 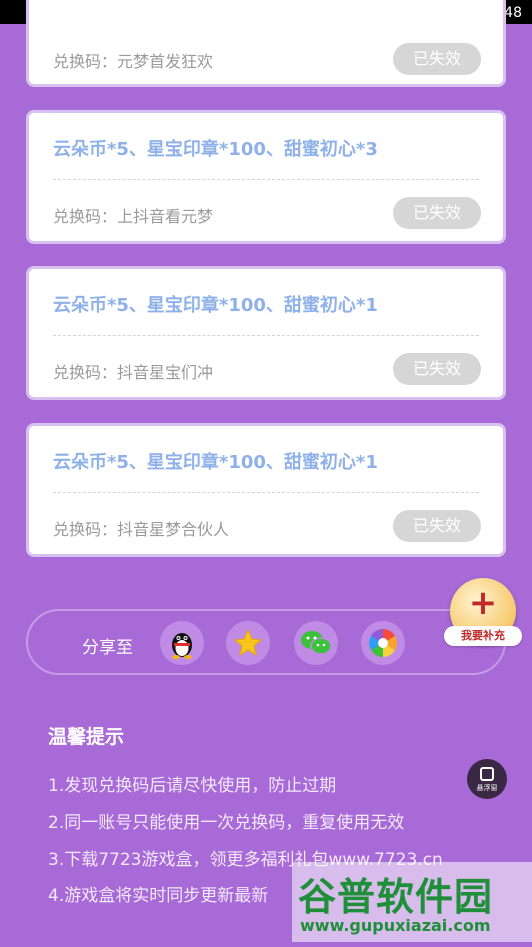 I want to click on code-row: 兑换码：抖音星梦合伙人, so click(x=141, y=528).